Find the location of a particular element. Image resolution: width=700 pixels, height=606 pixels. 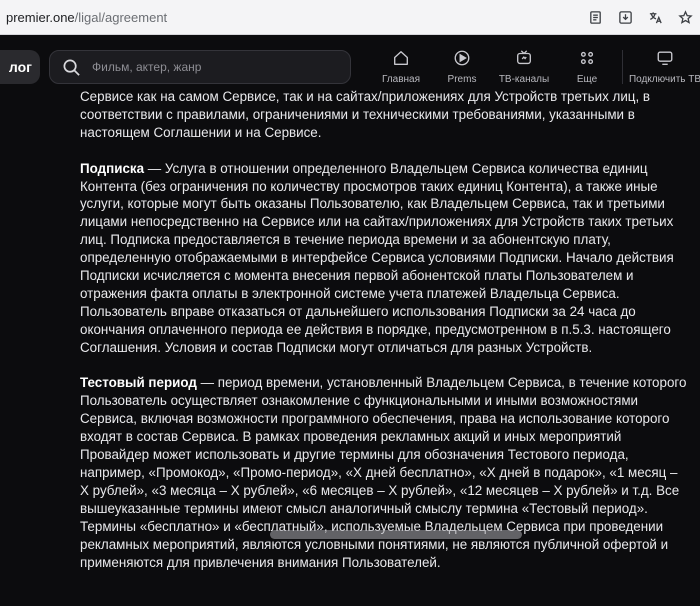

play-circle-icon is located at coordinates (462, 58).